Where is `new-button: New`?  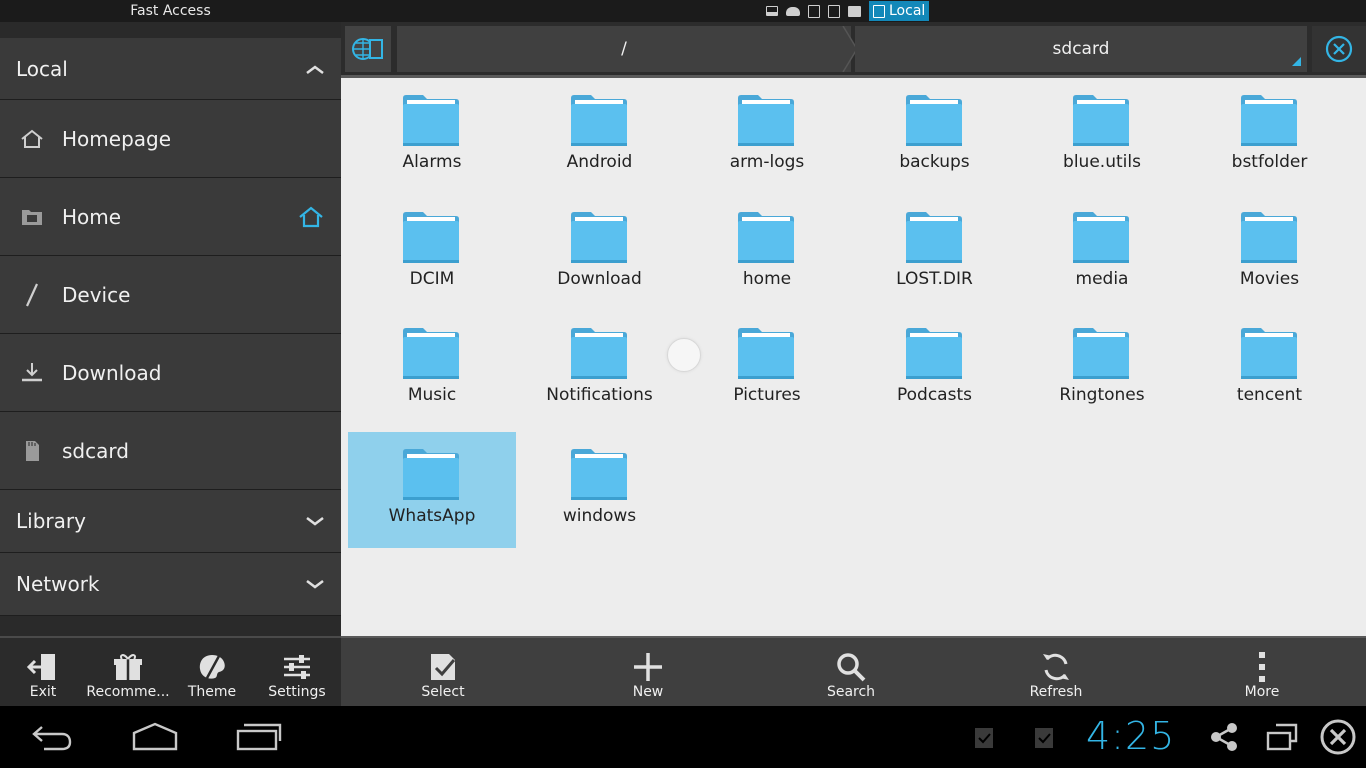 new-button: New is located at coordinates (648, 672).